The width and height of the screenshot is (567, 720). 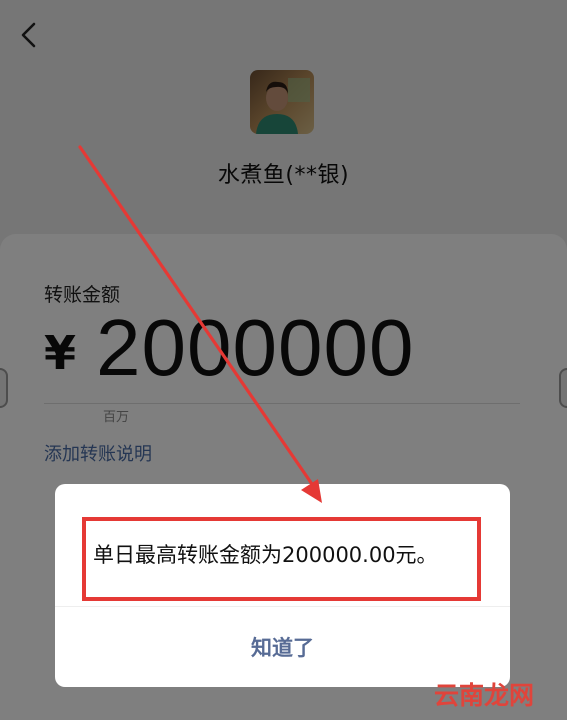 I want to click on confirm-button: 知道了, so click(x=282, y=647).